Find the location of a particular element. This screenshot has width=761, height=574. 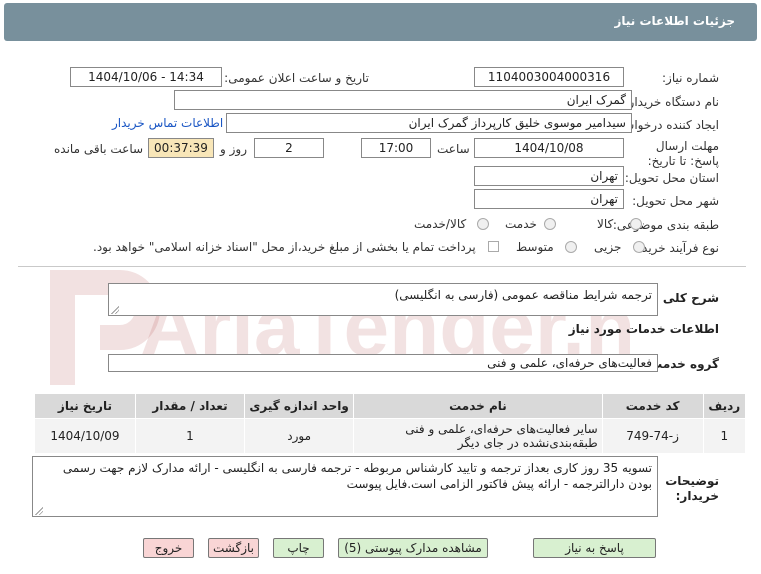

deadline-date-field: 1404/10/08 is located at coordinates (549, 148).